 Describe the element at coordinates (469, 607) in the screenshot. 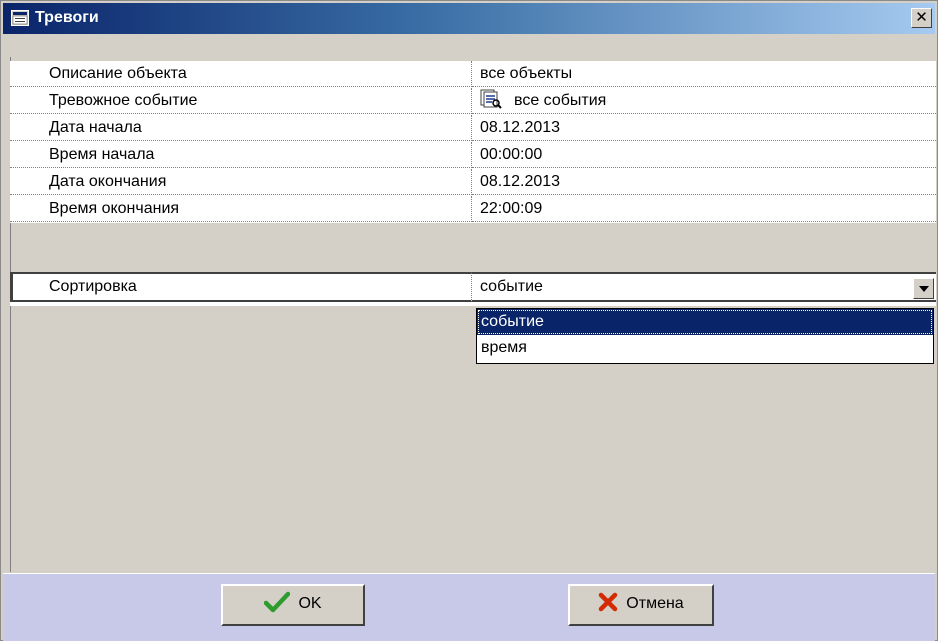

I see `button-bar: OK Отмена` at that location.